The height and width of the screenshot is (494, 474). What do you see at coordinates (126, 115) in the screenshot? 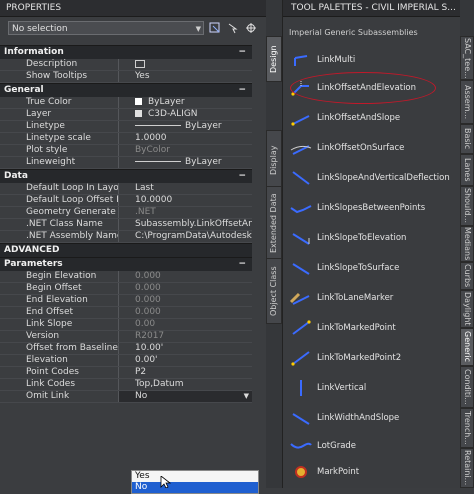
I see `property-row: Layer C3D-ALIGN` at bounding box center [126, 115].